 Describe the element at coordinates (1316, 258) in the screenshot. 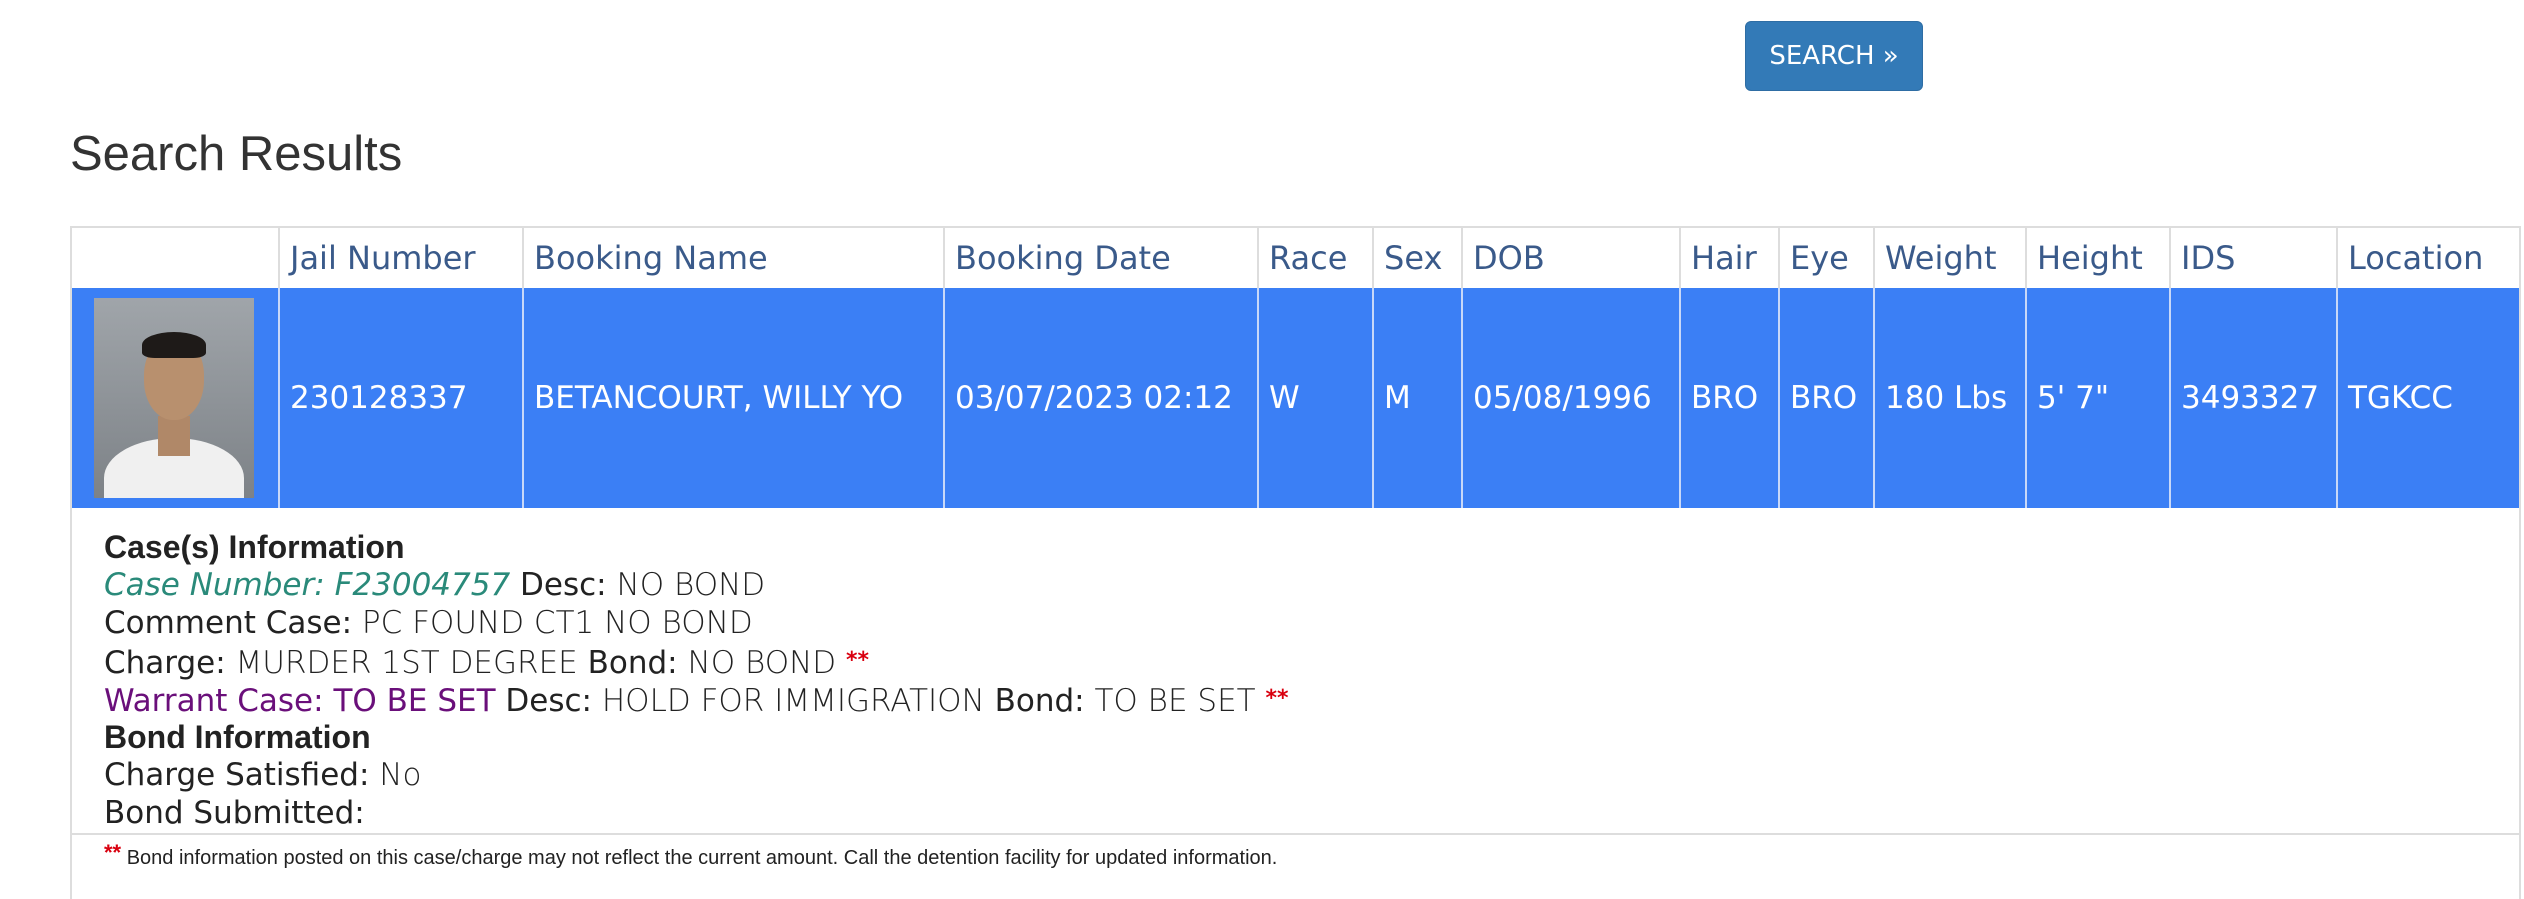

I see `column-header-race: Race` at that location.